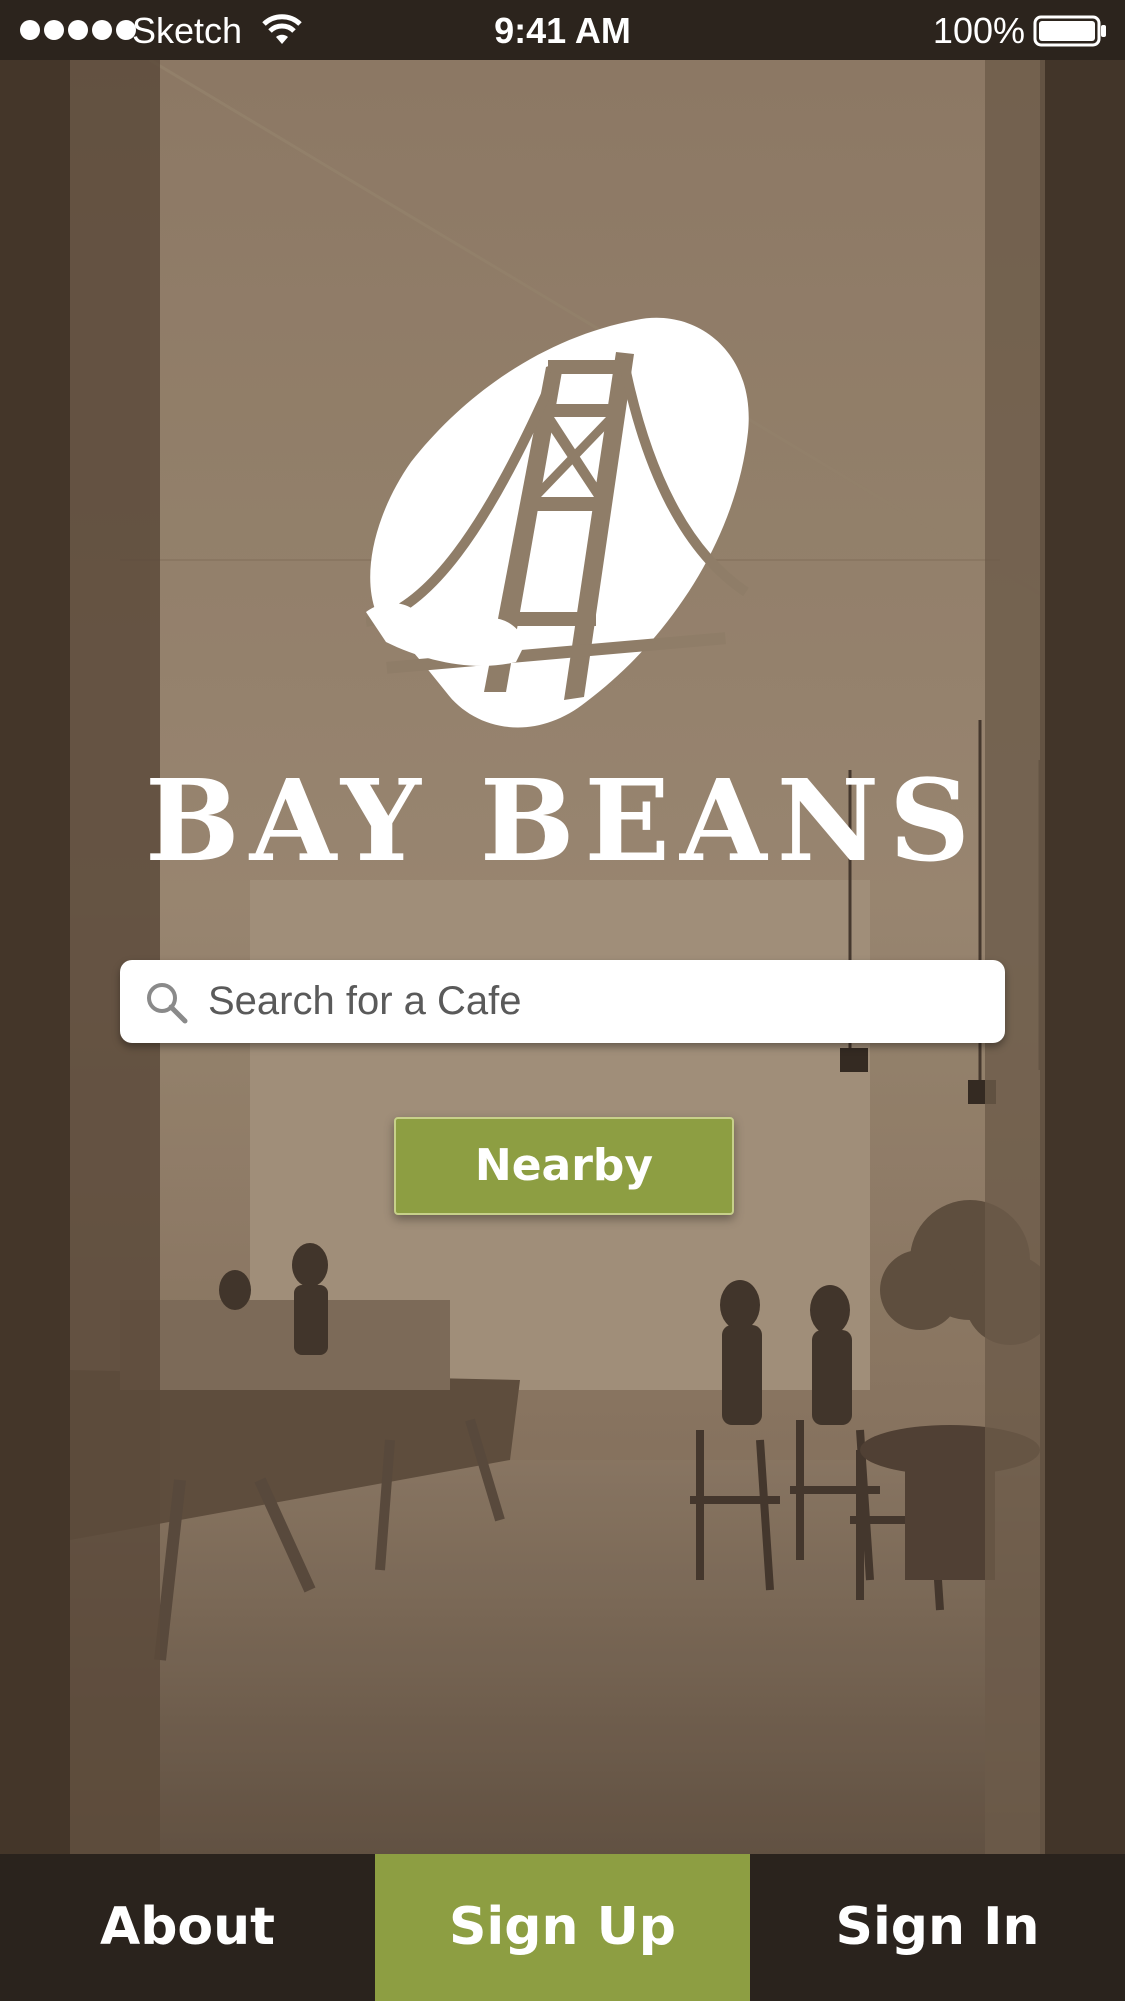 This screenshot has width=1125, height=2001. I want to click on search-icon, so click(167, 1003).